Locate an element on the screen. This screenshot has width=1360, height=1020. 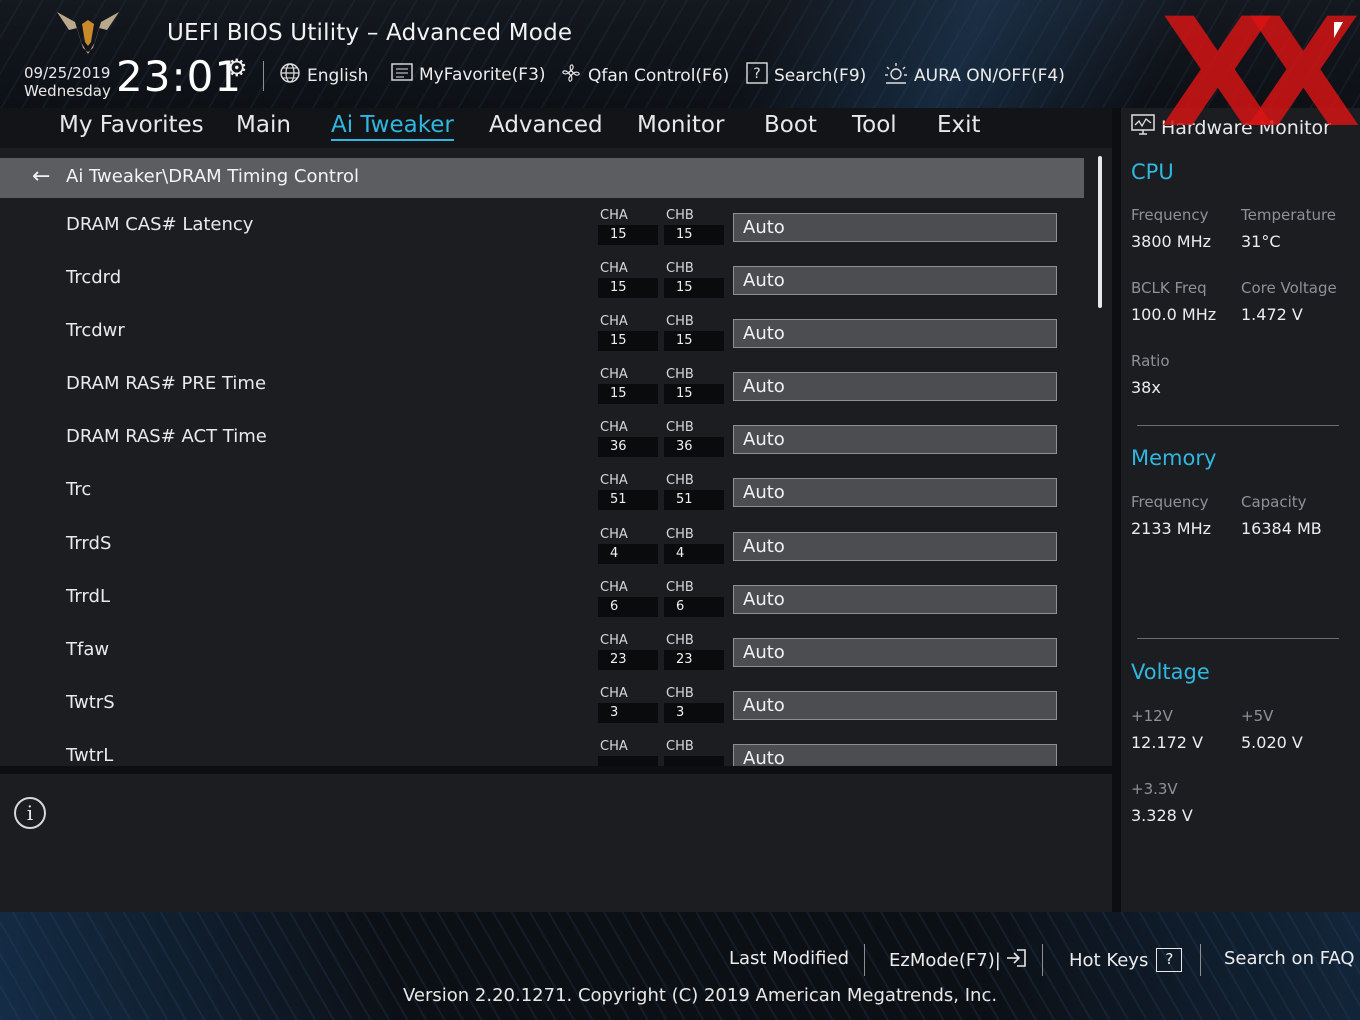
tab-boot: Boot is located at coordinates (790, 125).